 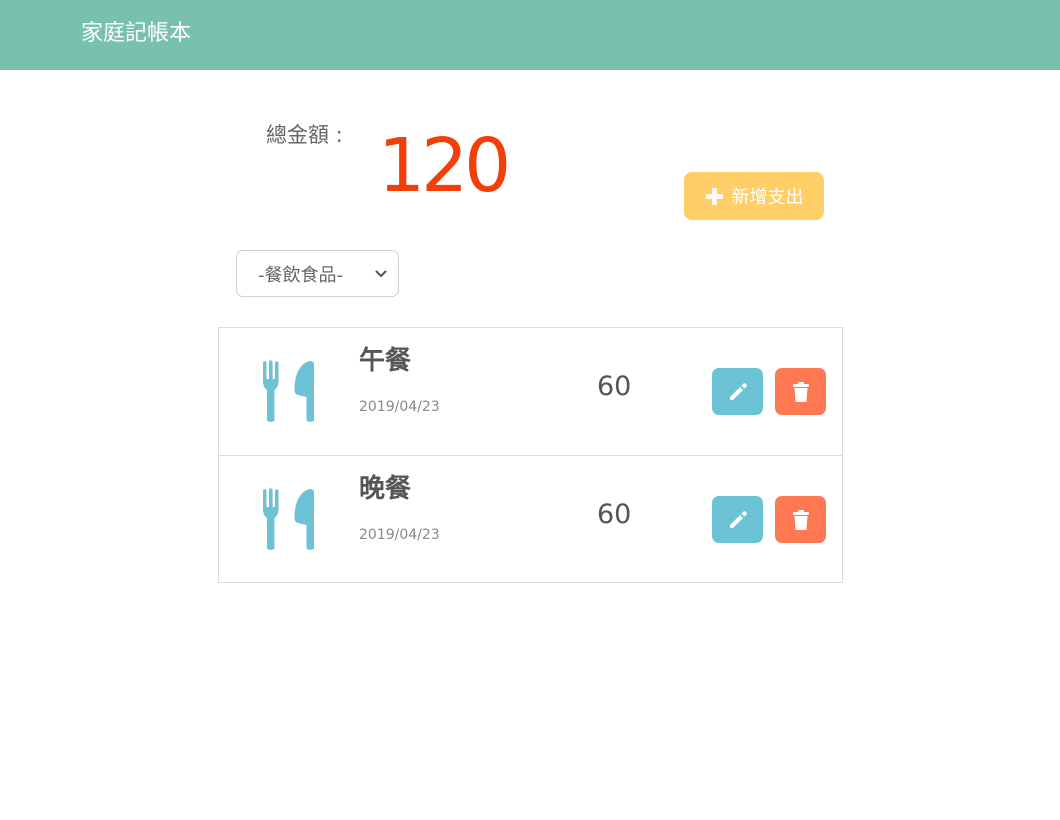 I want to click on chevron-down-icon, so click(x=381, y=273).